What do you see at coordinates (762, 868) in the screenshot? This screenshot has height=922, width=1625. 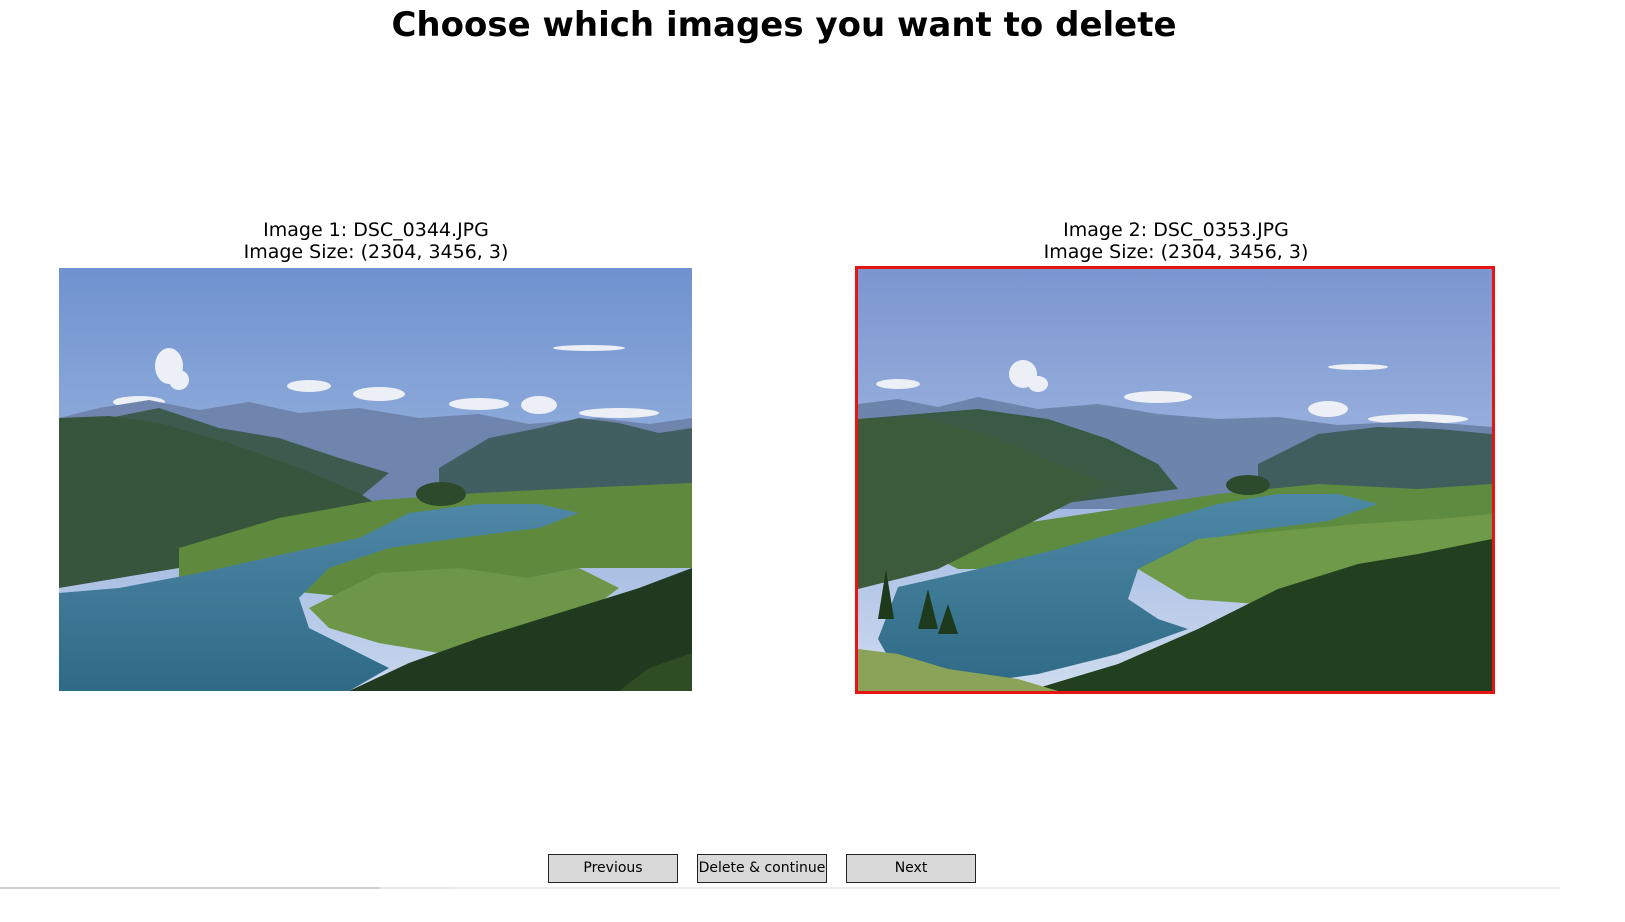 I see `delete-continue-button: Delete & continue` at bounding box center [762, 868].